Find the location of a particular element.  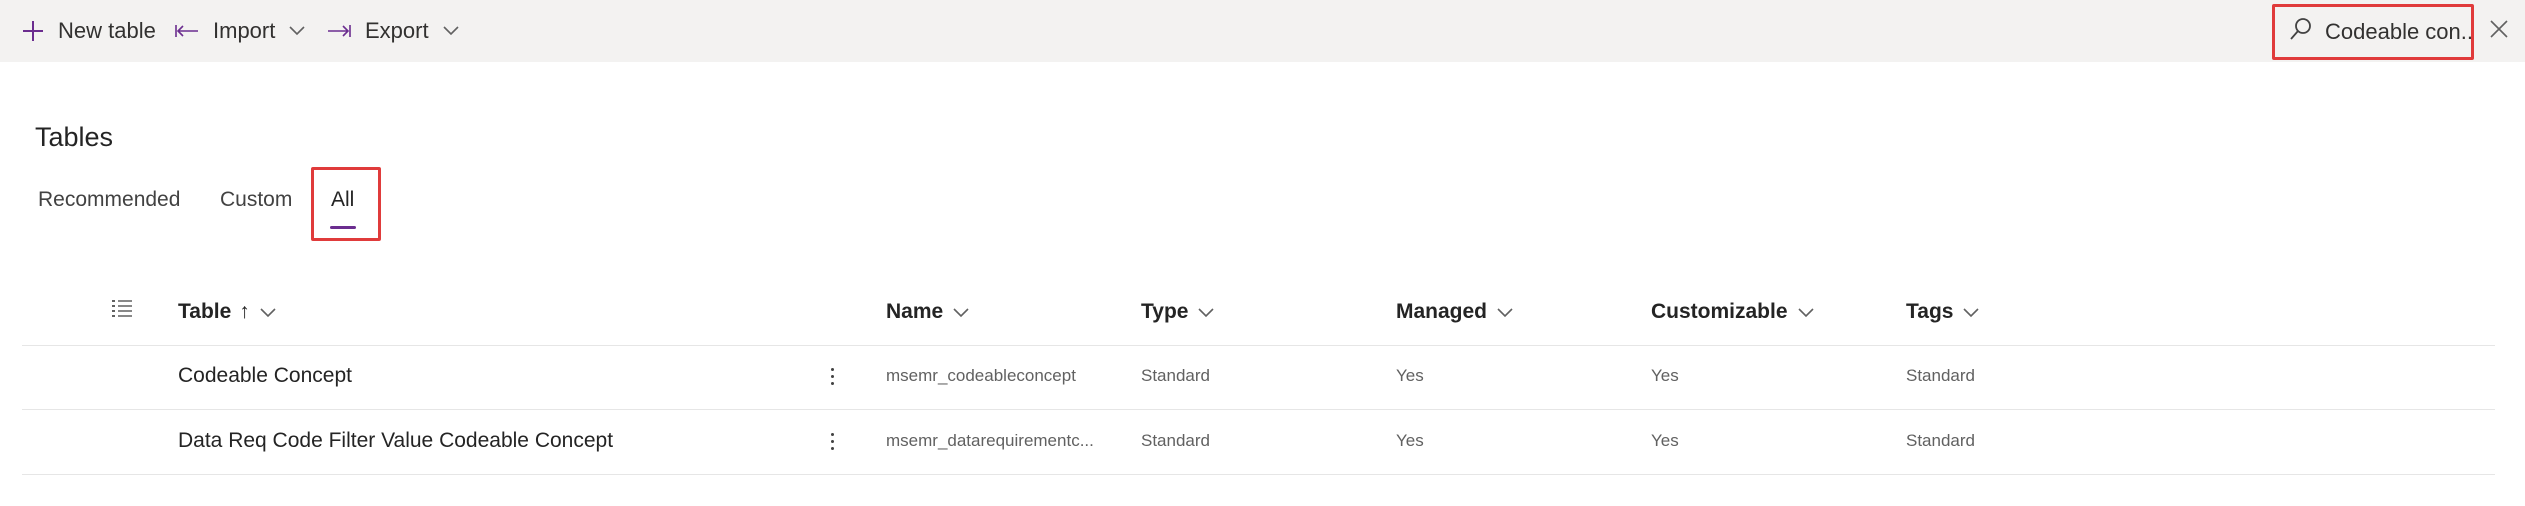

import-arrow-icon is located at coordinates (187, 31).